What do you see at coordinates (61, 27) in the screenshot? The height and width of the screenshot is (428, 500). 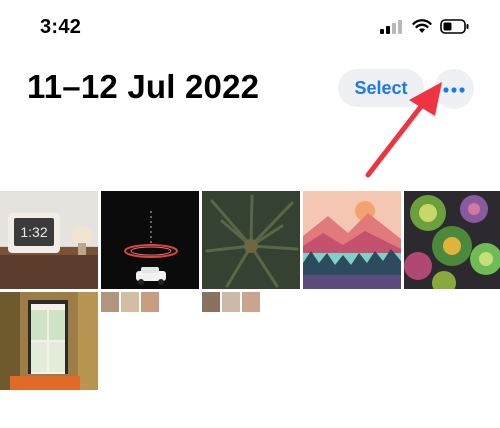 I see `status-time: 3:42` at bounding box center [61, 27].